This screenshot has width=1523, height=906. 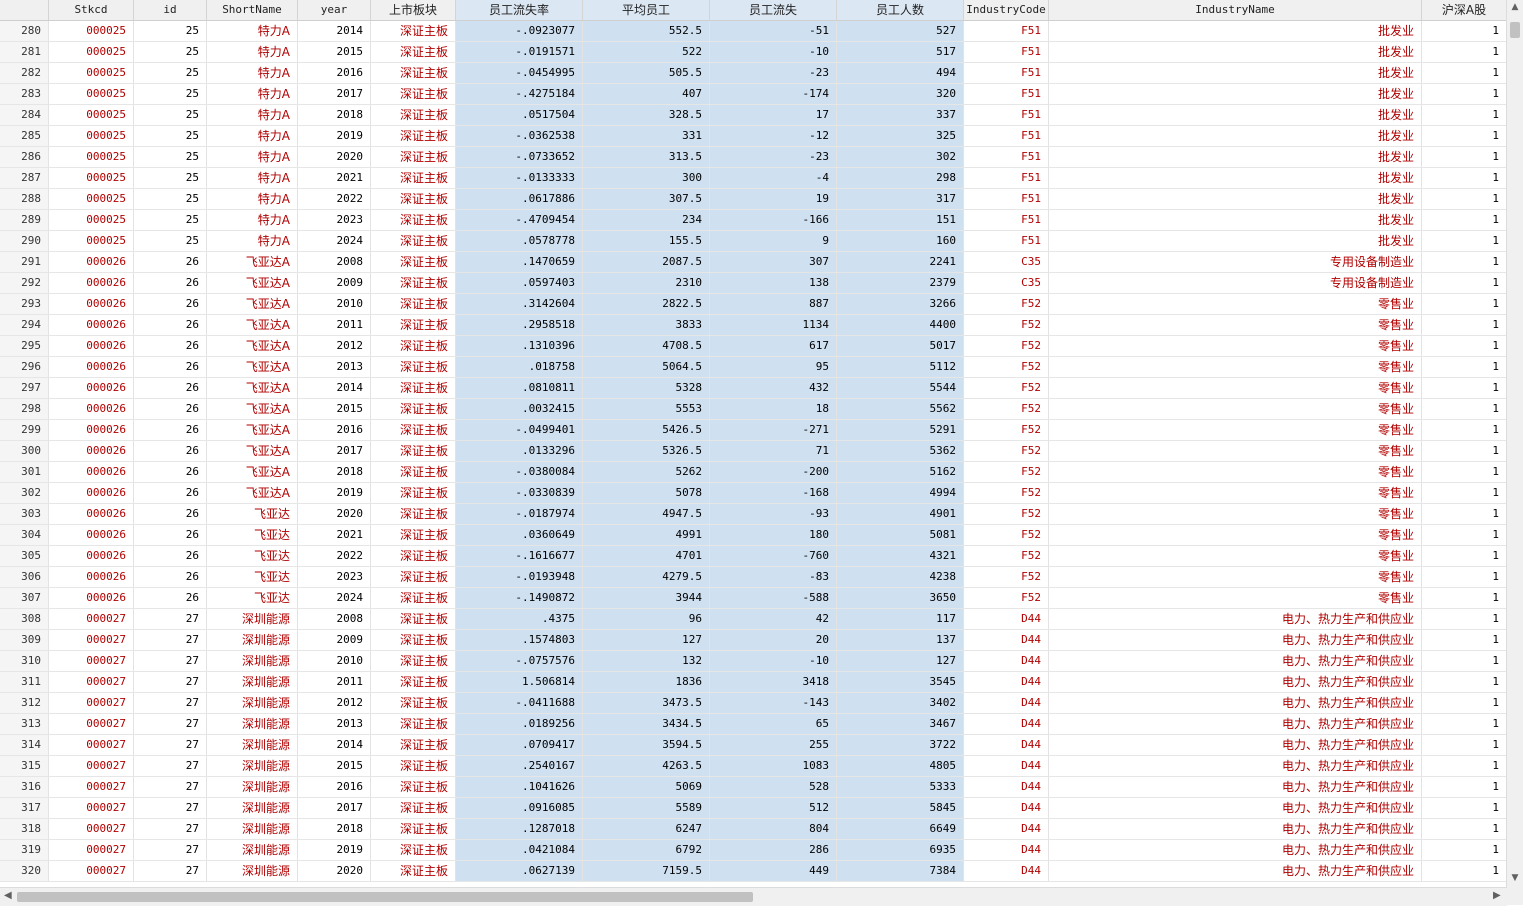 What do you see at coordinates (519, 325) in the screenshot?
I see `turnover-rate-cell: .2958518` at bounding box center [519, 325].